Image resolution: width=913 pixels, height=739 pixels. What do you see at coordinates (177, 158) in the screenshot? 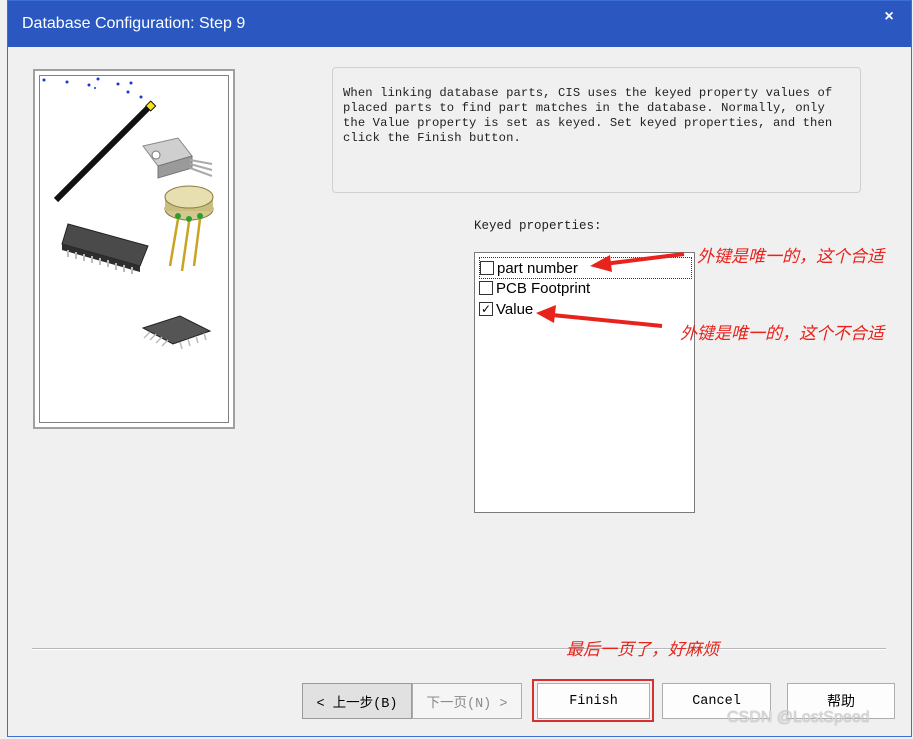
I see `regulator-icon` at bounding box center [177, 158].